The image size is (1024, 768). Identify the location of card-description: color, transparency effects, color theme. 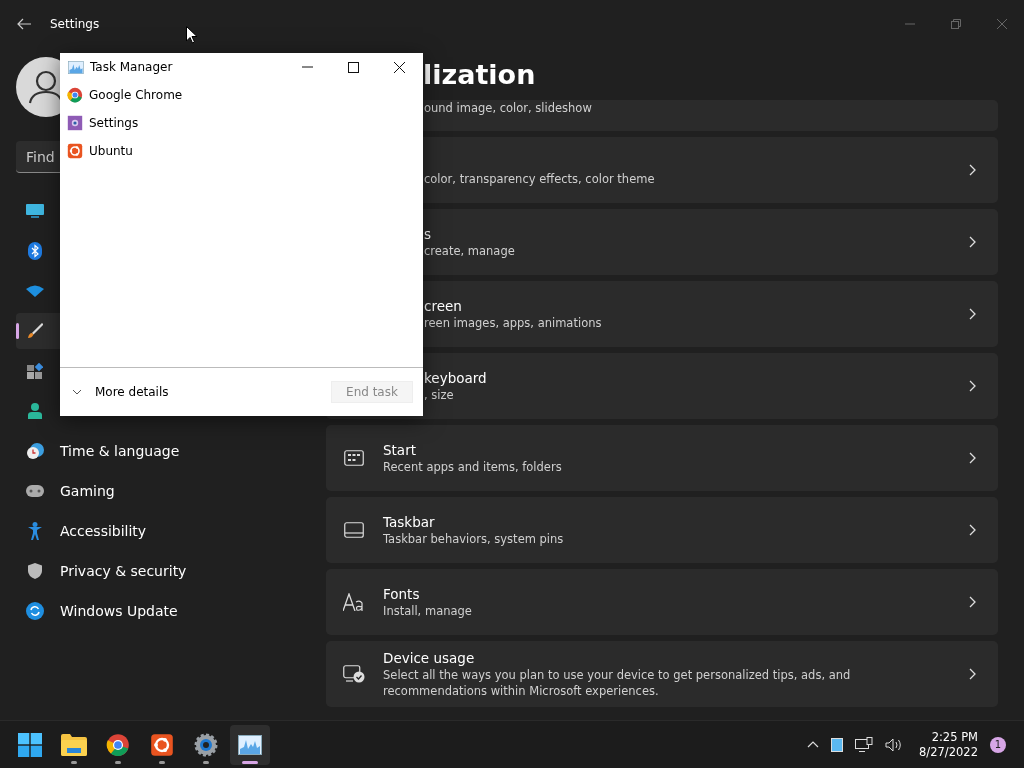
(540, 179).